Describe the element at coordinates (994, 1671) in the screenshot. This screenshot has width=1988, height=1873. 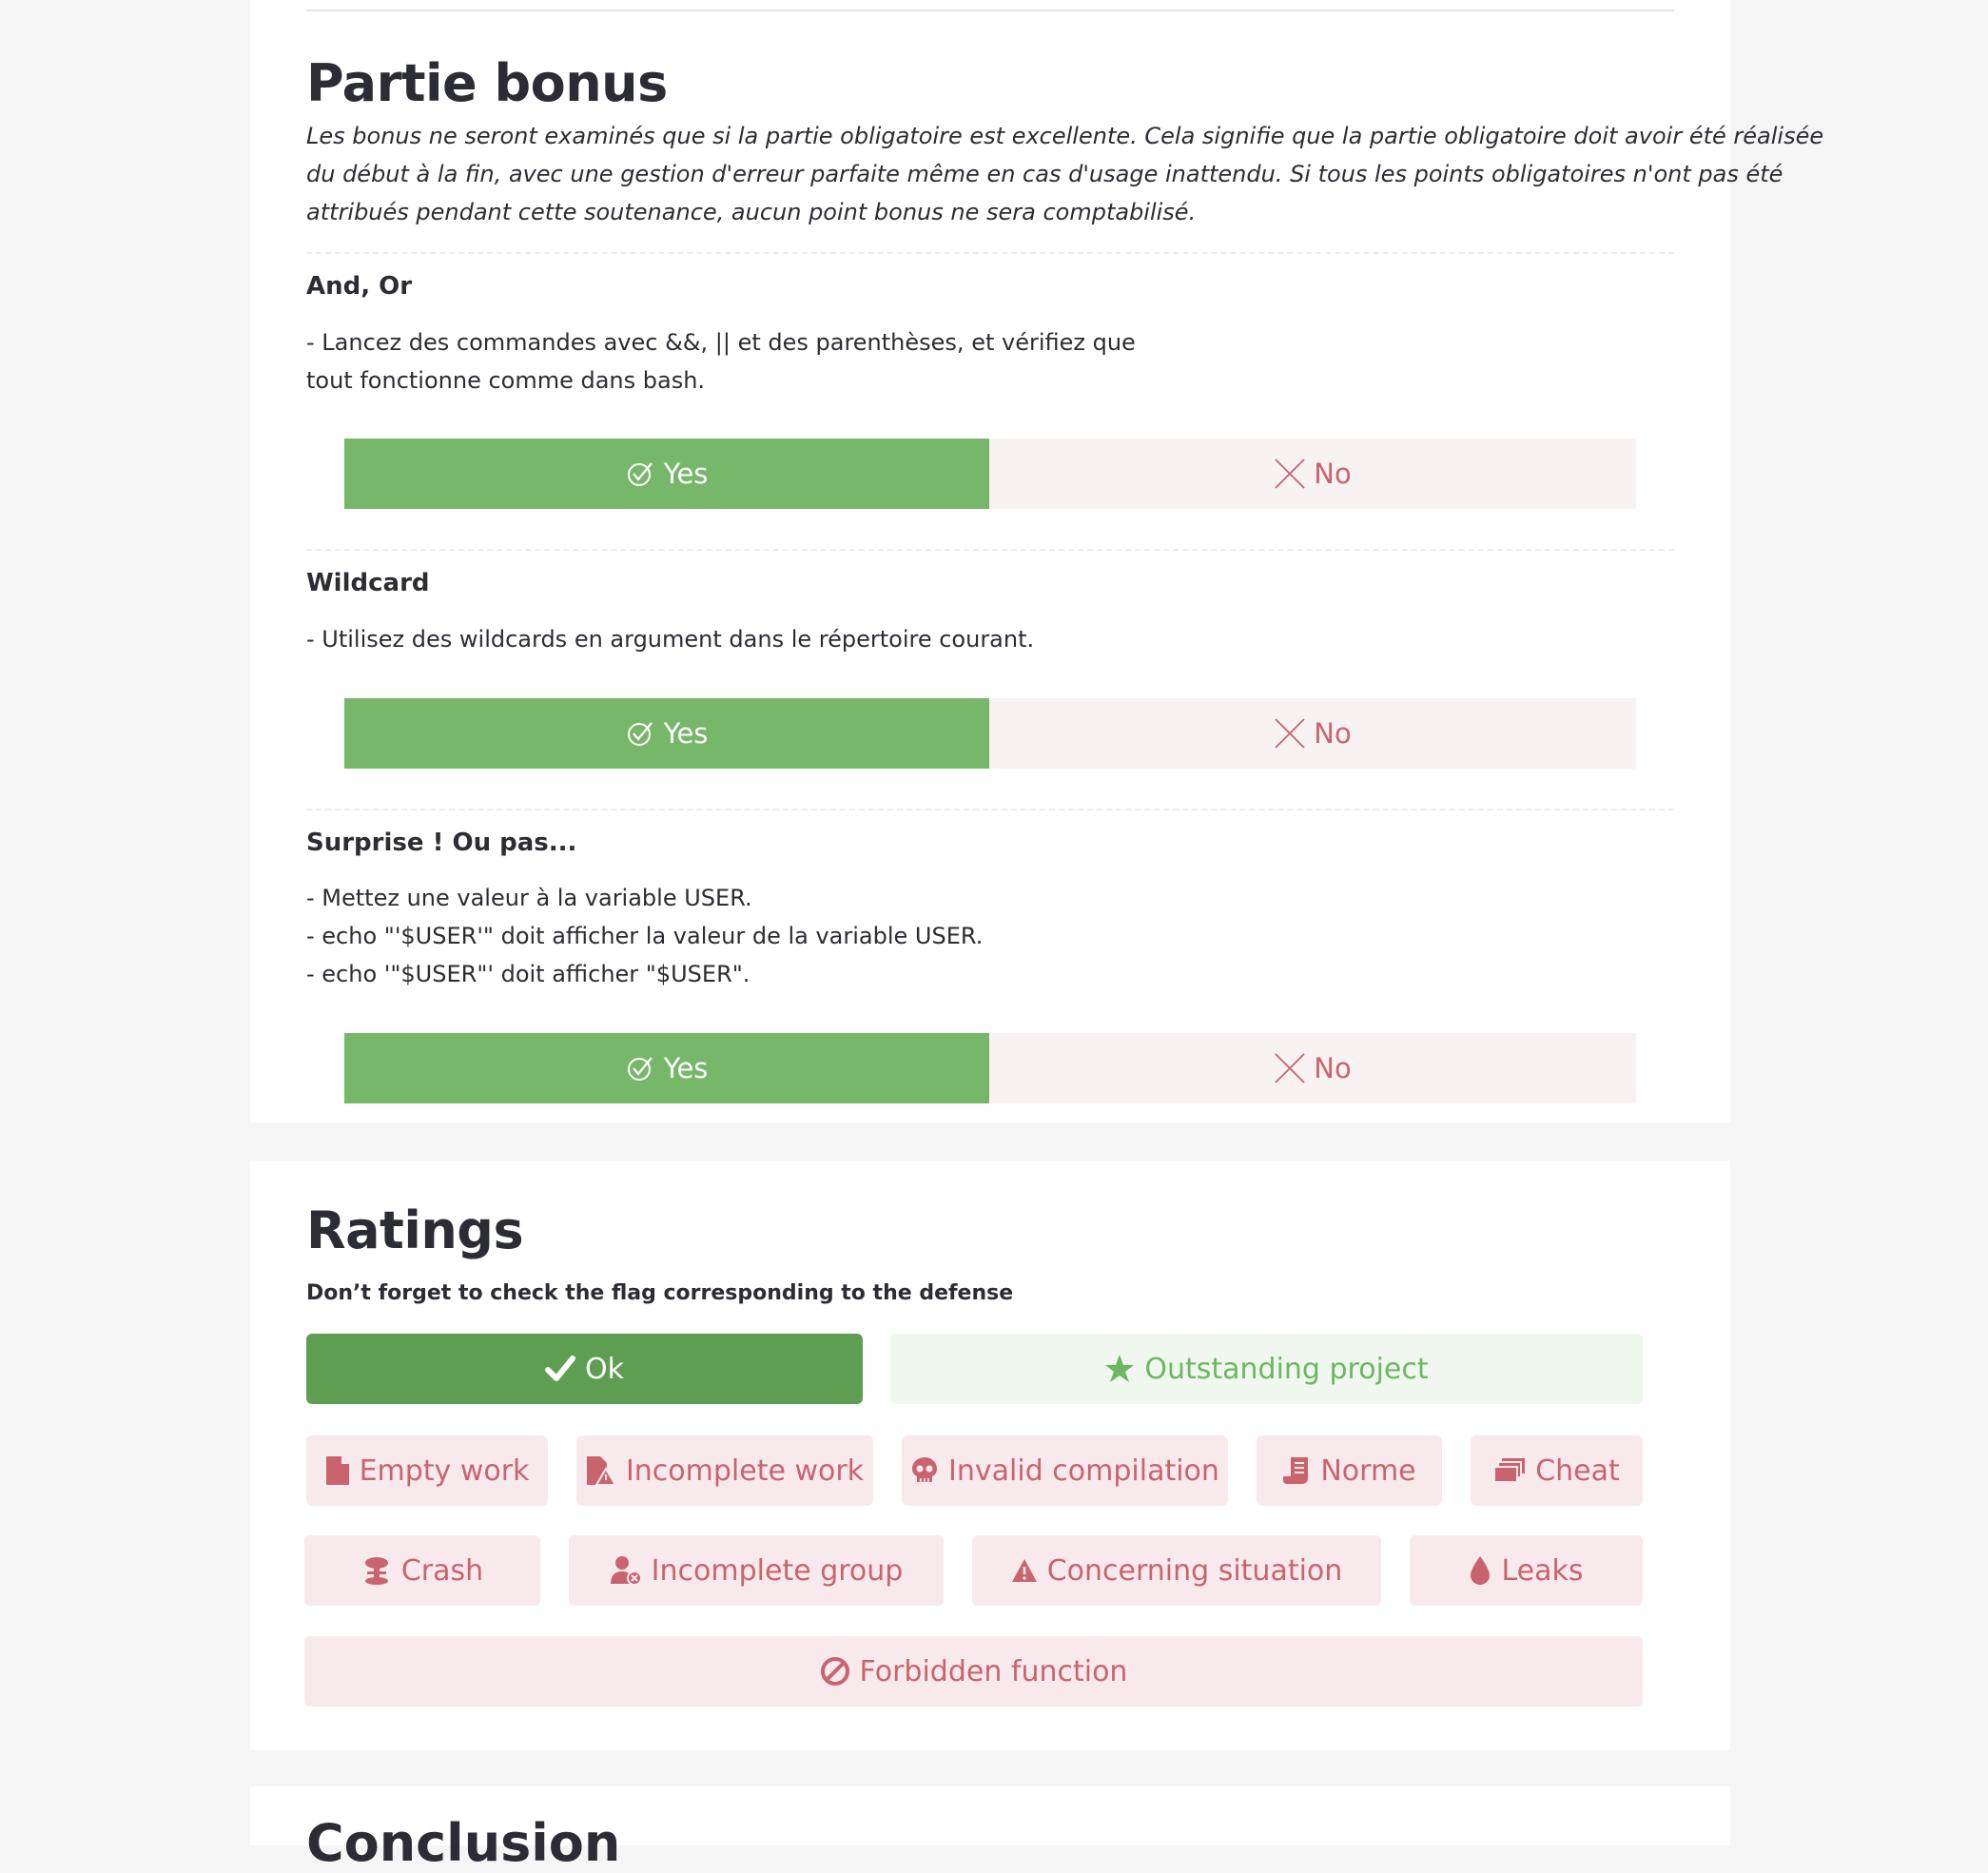
I see `forbidden-function-label: Forbidden function` at that location.